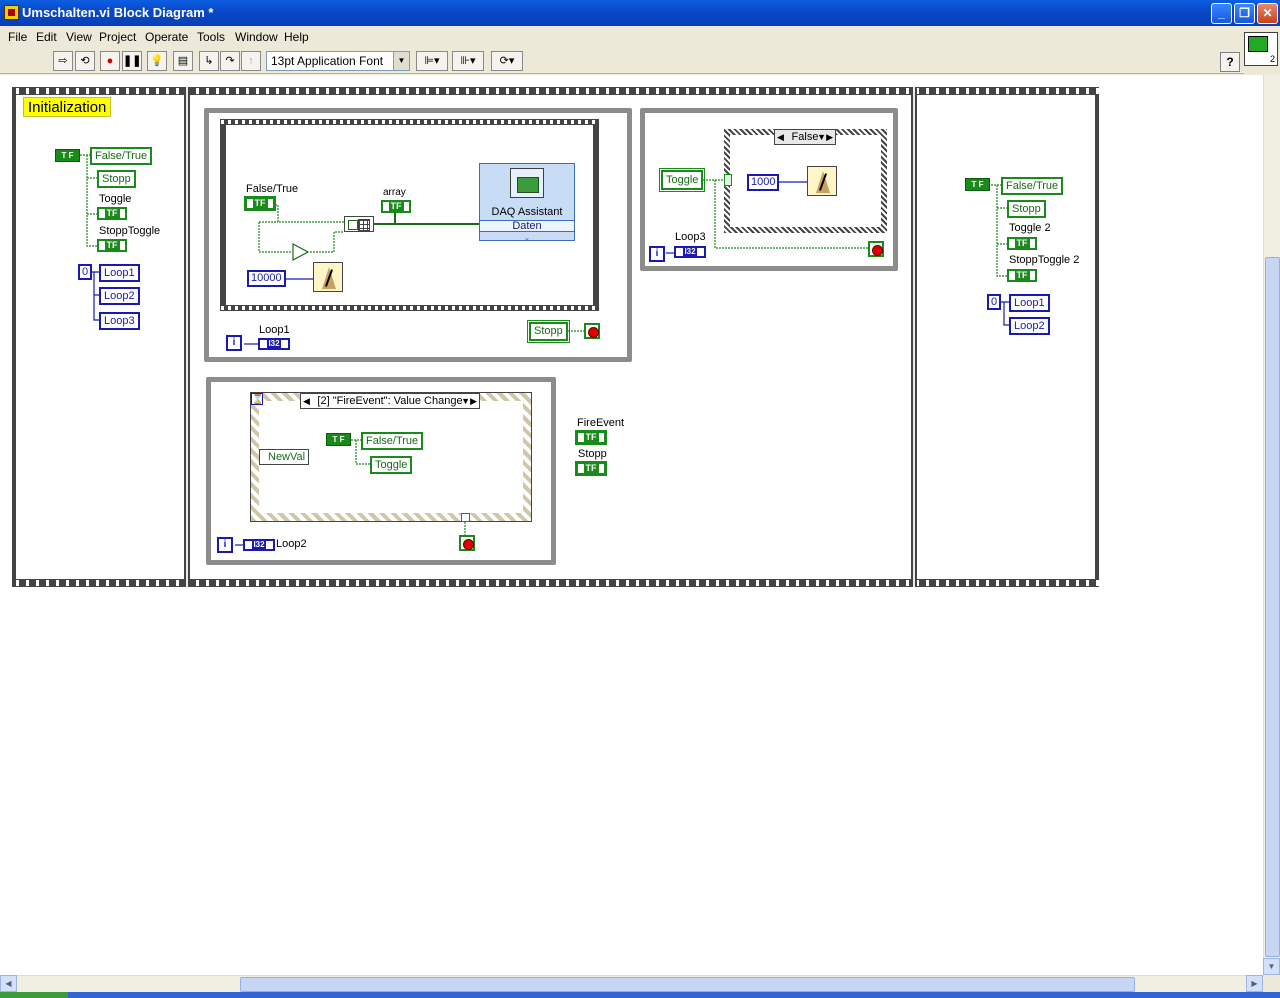  What do you see at coordinates (527, 226) in the screenshot?
I see `daq-daten-terminal: Daten` at bounding box center [527, 226].